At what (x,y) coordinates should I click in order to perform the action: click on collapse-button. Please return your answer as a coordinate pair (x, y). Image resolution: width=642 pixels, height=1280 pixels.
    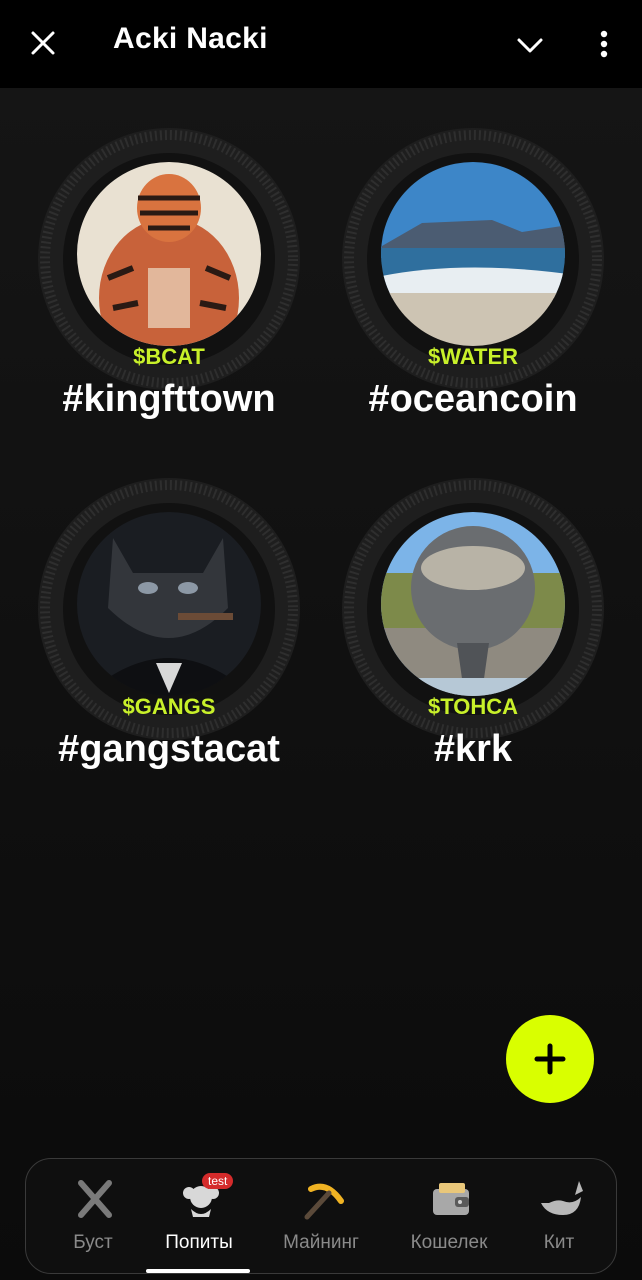
    Looking at the image, I should click on (530, 45).